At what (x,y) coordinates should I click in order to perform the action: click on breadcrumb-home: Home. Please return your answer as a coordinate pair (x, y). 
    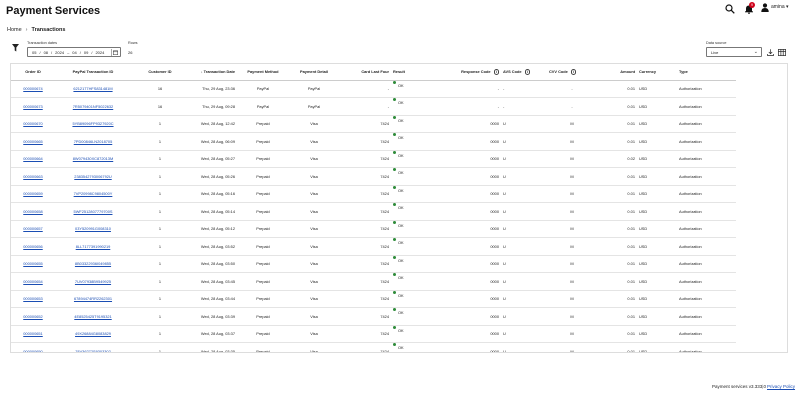
    Looking at the image, I should click on (14, 30).